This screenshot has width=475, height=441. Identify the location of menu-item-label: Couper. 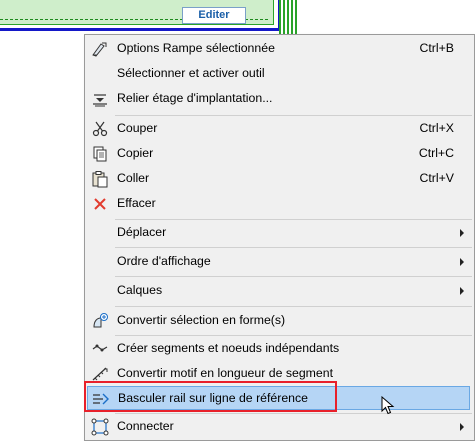
(137, 128).